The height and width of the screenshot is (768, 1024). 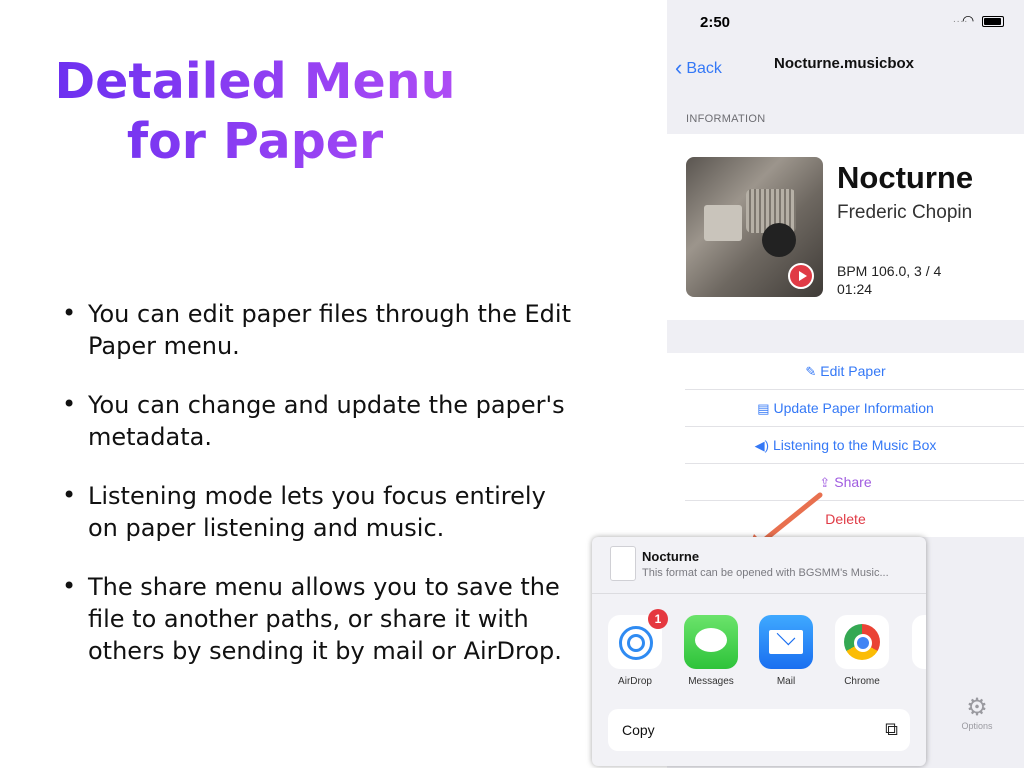 What do you see at coordinates (763, 408) in the screenshot?
I see `document-icon: ▤` at bounding box center [763, 408].